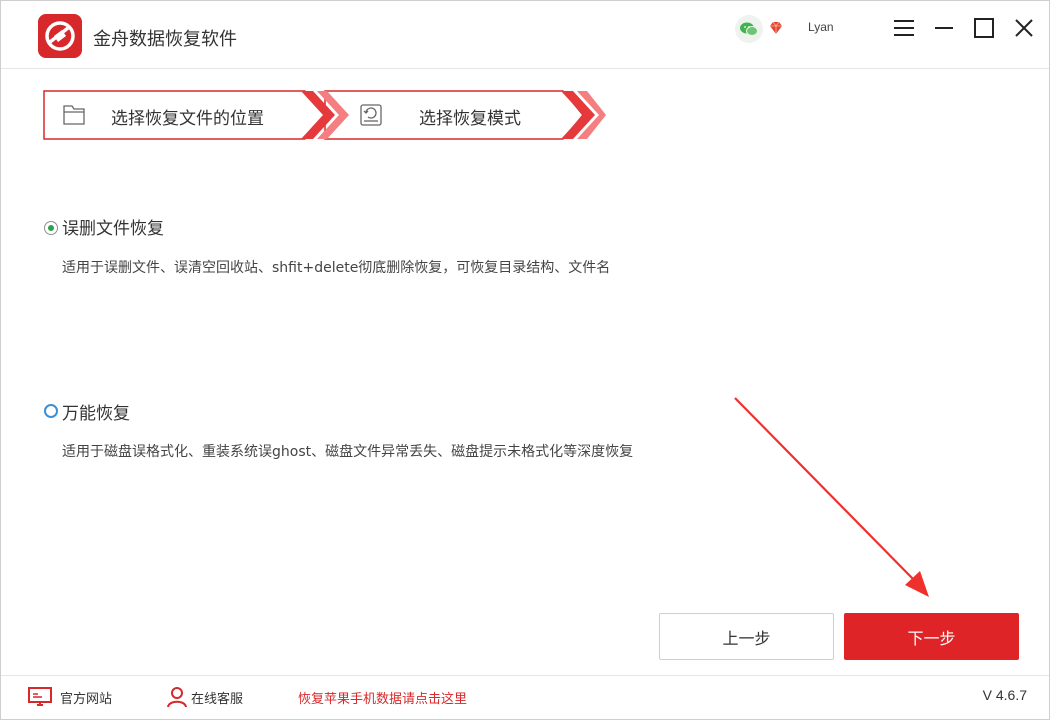 This screenshot has width=1050, height=720. I want to click on folder-icon, so click(74, 115).